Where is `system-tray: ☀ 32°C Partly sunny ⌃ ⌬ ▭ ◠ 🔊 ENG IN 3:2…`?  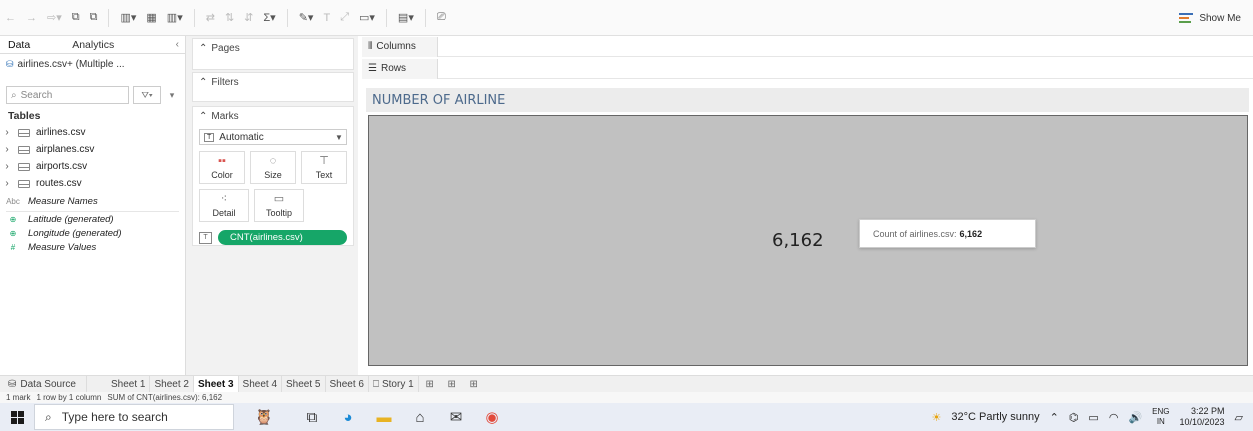 system-tray: ☀ 32°C Partly sunny ⌃ ⌬ ▭ ◠ 🔊 ENG IN 3:2… is located at coordinates (1092, 417).